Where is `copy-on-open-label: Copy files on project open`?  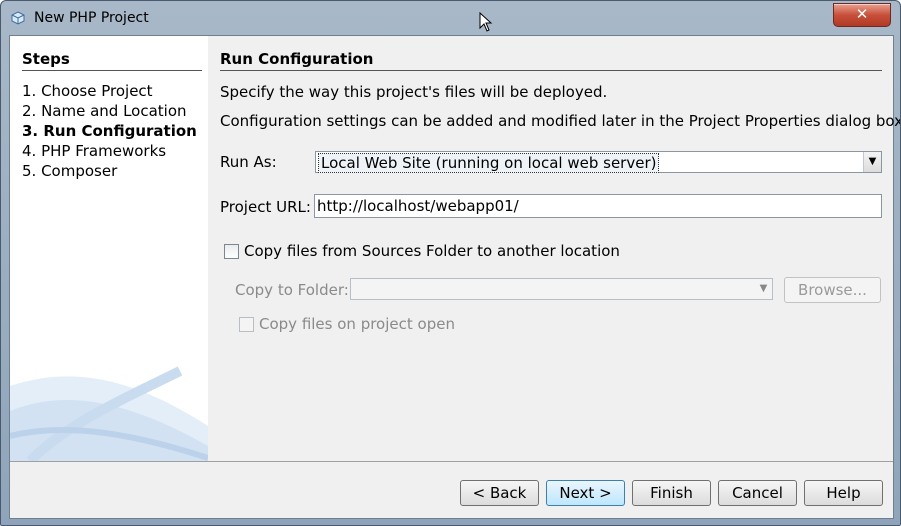
copy-on-open-label: Copy files on project open is located at coordinates (357, 324).